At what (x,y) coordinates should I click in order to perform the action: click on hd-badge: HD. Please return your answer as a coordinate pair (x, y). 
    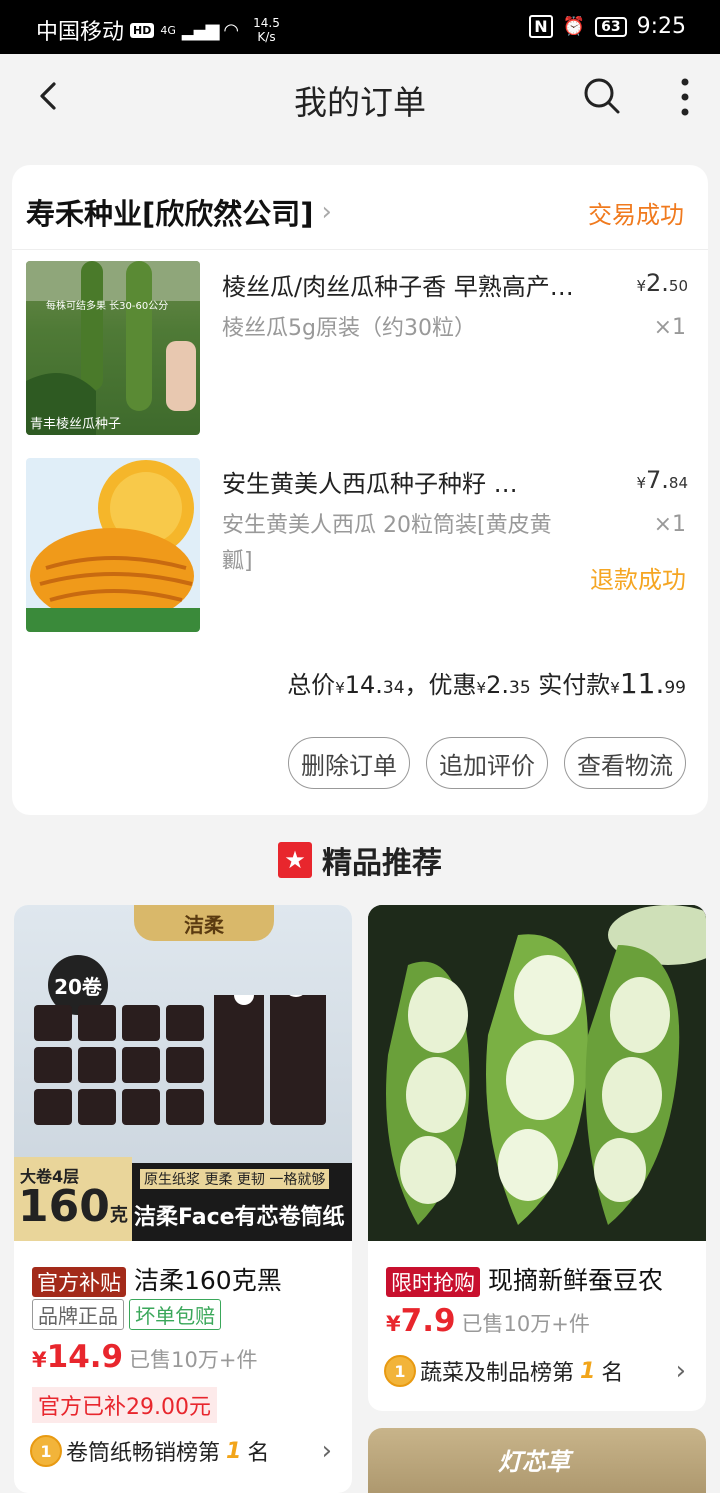
    Looking at the image, I should click on (142, 30).